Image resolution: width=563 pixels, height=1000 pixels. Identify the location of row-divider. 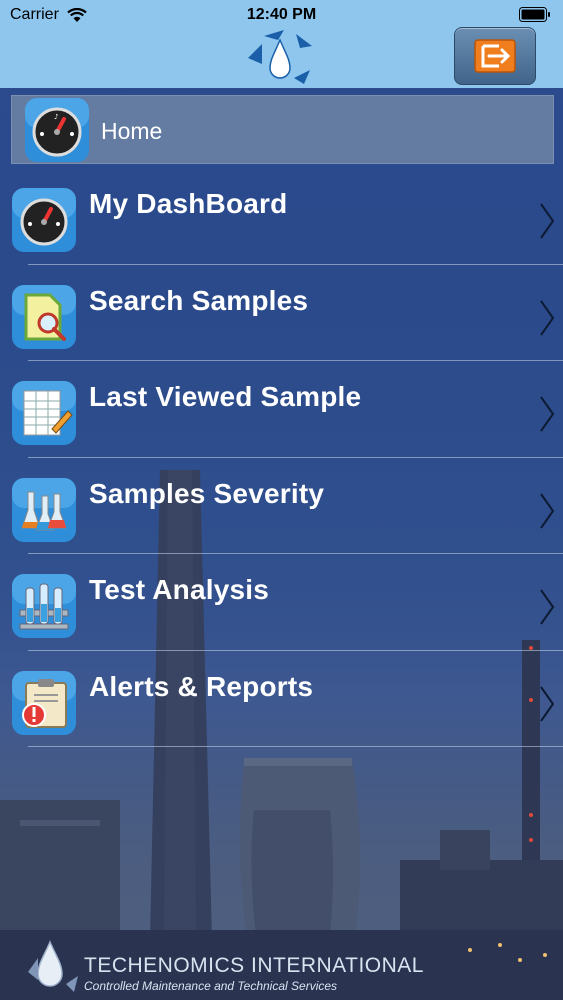
(295, 746).